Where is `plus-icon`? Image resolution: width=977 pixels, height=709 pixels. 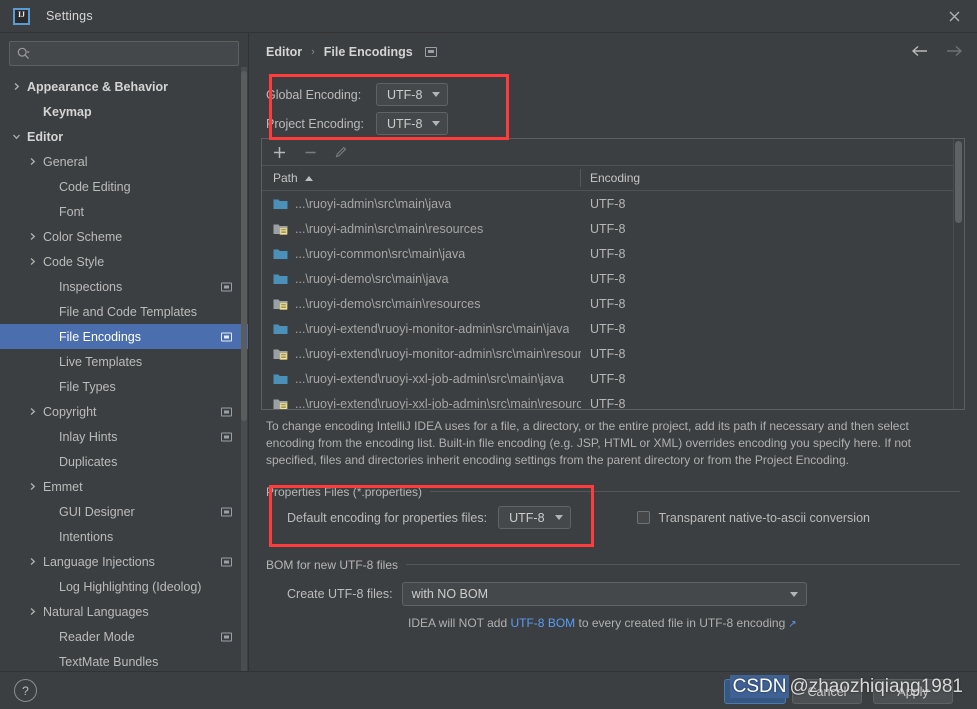 plus-icon is located at coordinates (279, 152).